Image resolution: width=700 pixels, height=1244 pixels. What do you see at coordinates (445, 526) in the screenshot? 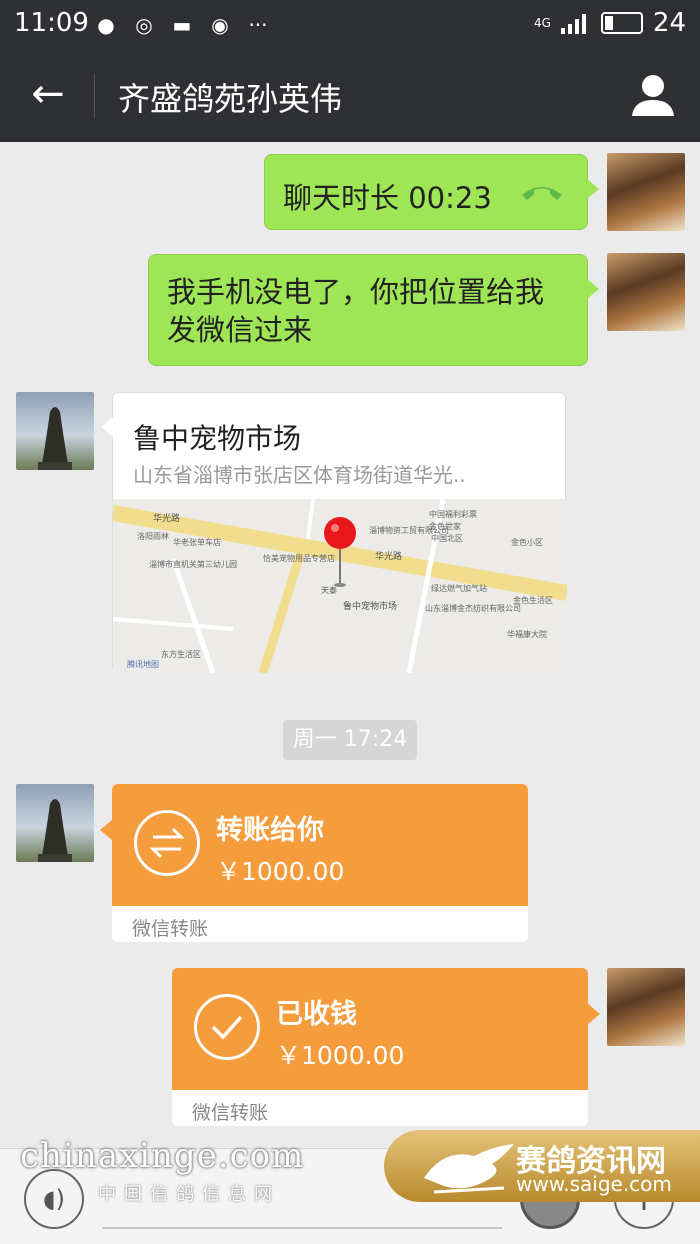
I see `map-label: 金色世家` at bounding box center [445, 526].